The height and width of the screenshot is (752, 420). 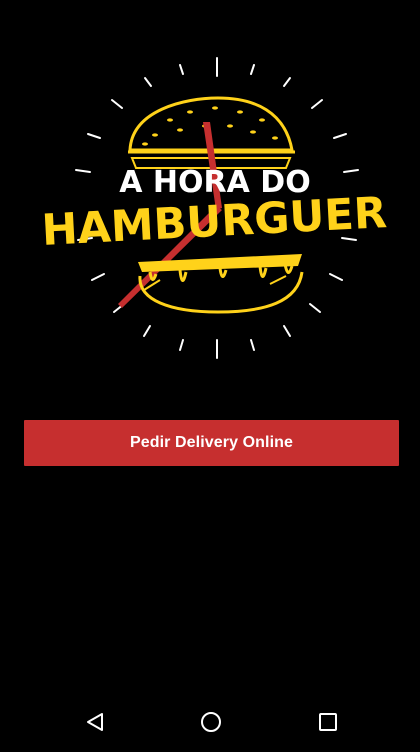 I want to click on back-button, so click(x=95, y=722).